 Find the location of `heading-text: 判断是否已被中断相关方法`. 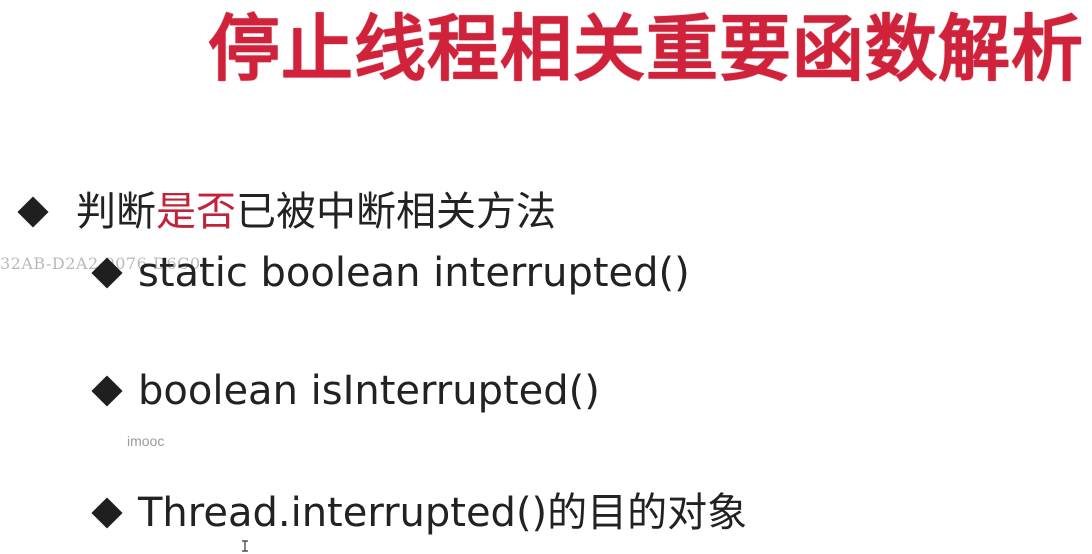

heading-text: 判断是否已被中断相关方法 is located at coordinates (316, 212).